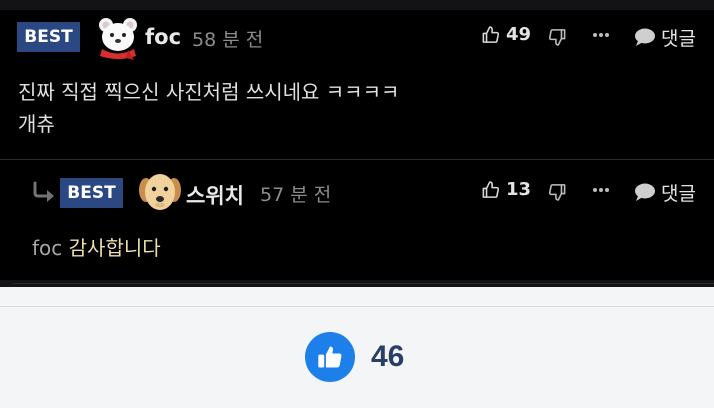  Describe the element at coordinates (160, 195) in the screenshot. I see `puppy-avatar` at that location.